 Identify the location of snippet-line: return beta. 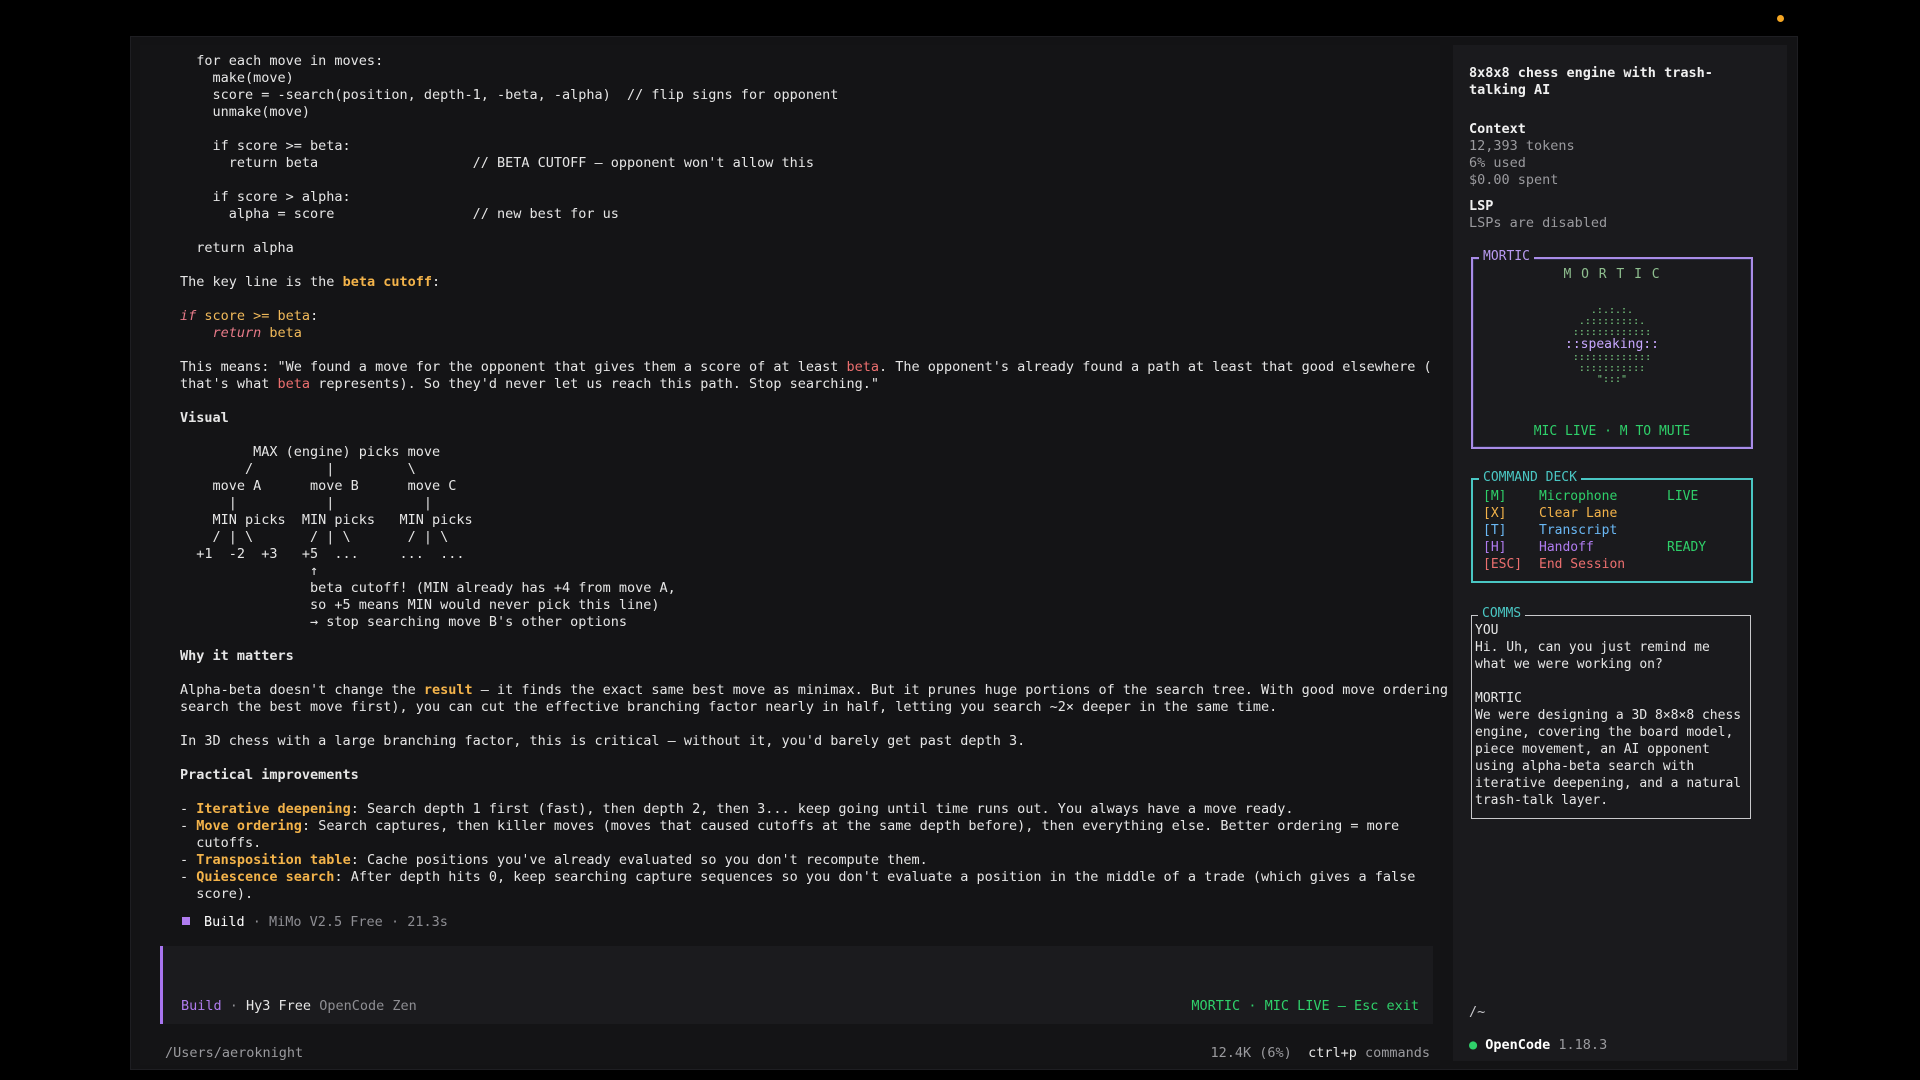
(257, 333).